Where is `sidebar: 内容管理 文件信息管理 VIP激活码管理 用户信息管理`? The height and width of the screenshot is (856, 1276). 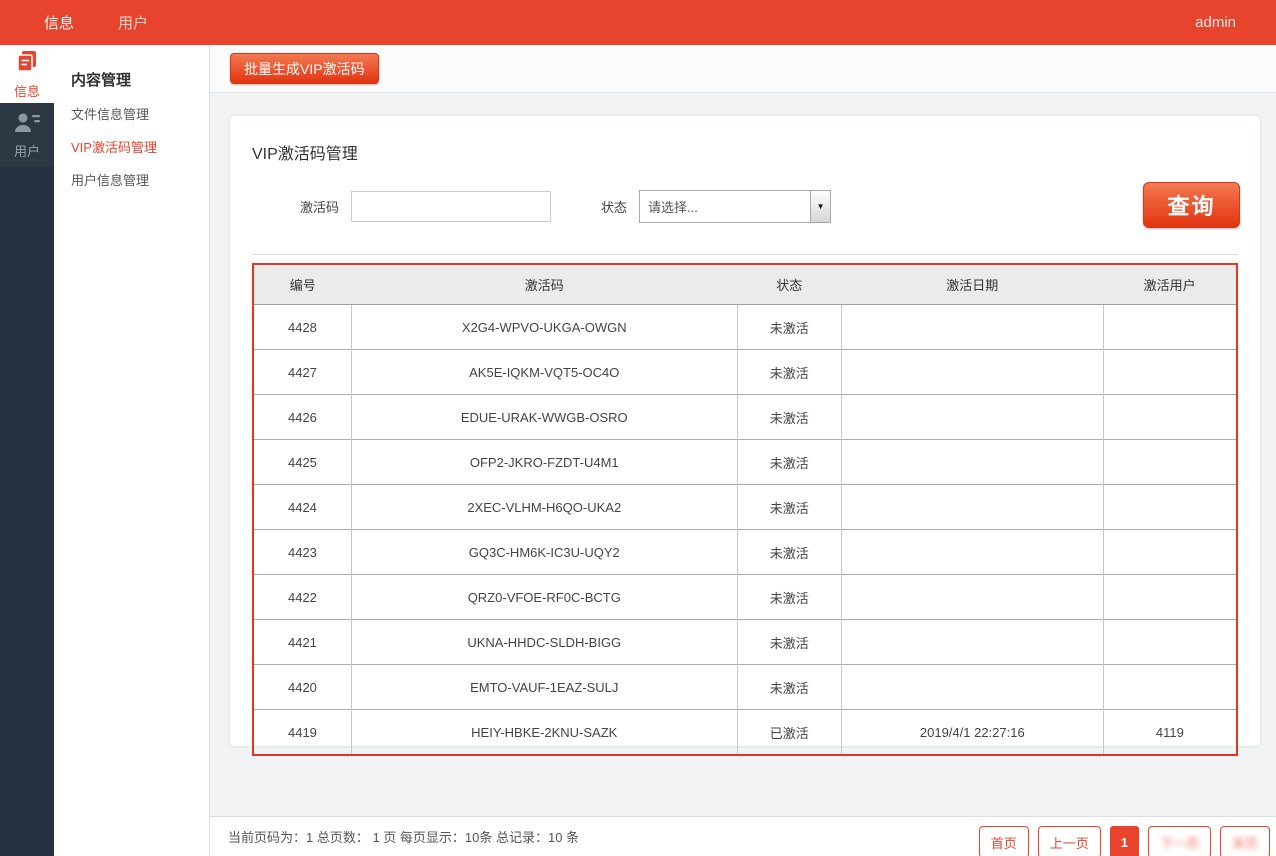
sidebar: 内容管理 文件信息管理 VIP激活码管理 用户信息管理 is located at coordinates (132, 450).